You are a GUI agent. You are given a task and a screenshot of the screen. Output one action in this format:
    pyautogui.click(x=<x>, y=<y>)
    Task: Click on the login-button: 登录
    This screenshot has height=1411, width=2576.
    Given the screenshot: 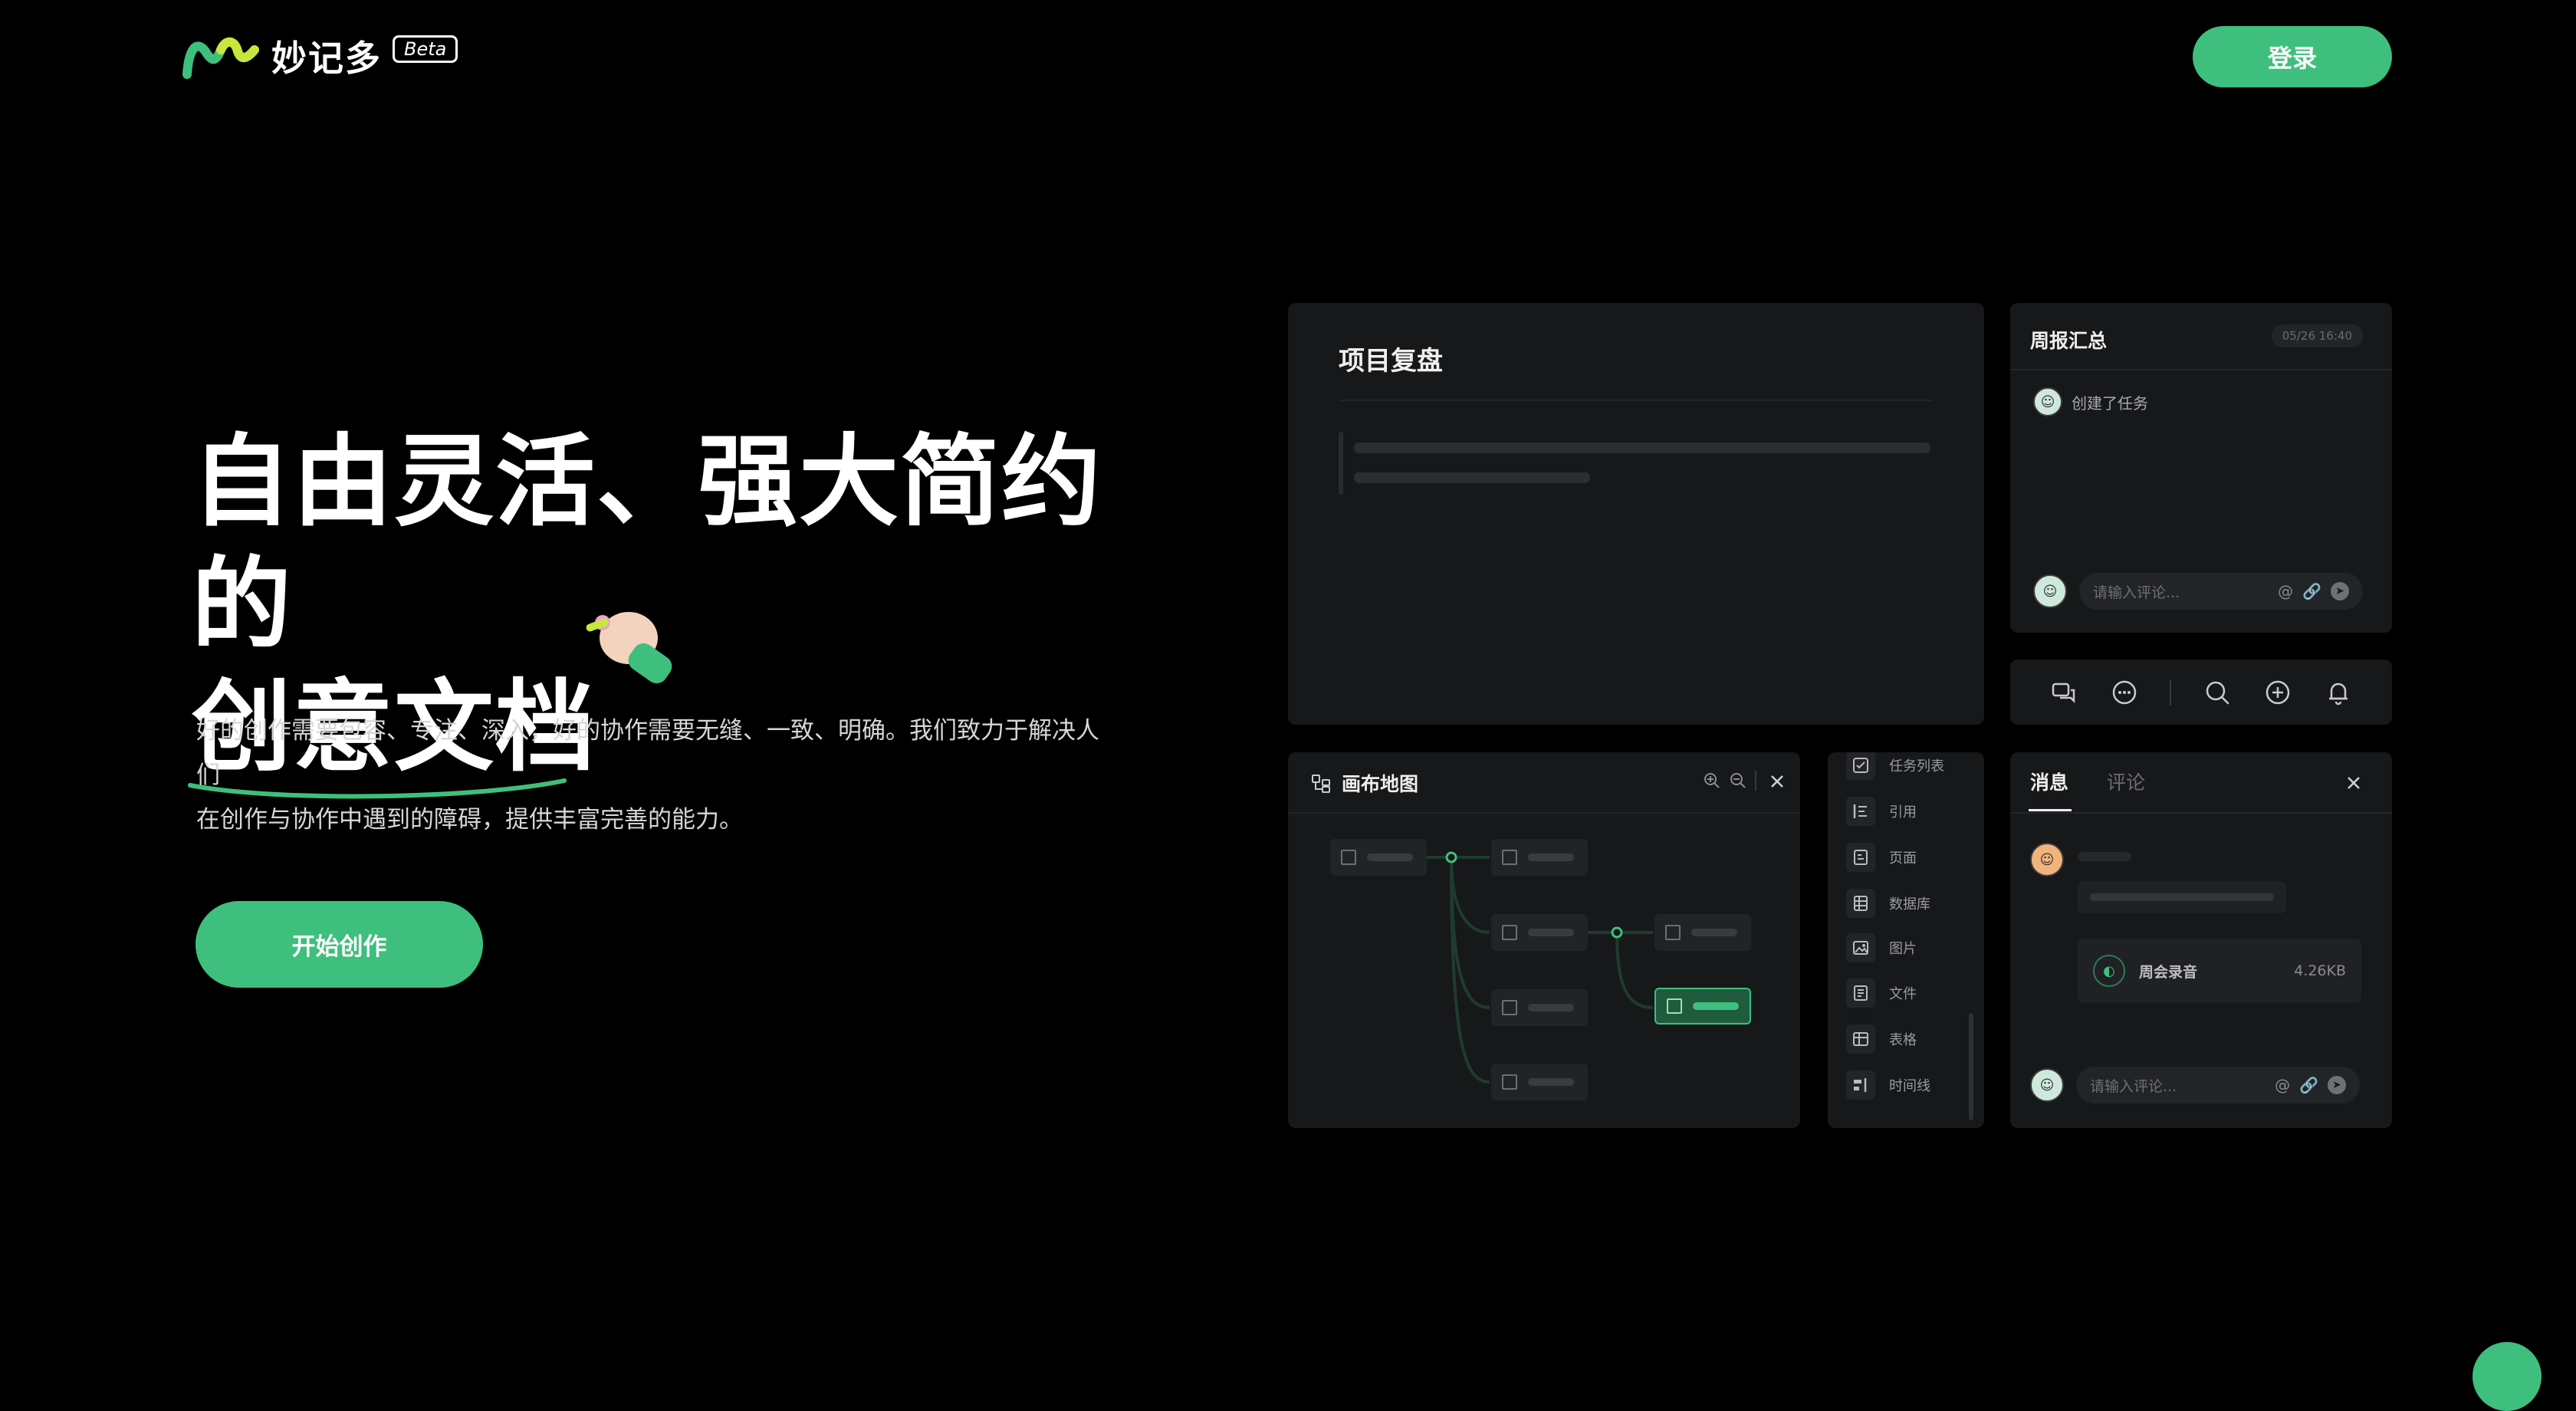 What is the action you would take?
    pyautogui.click(x=2293, y=57)
    